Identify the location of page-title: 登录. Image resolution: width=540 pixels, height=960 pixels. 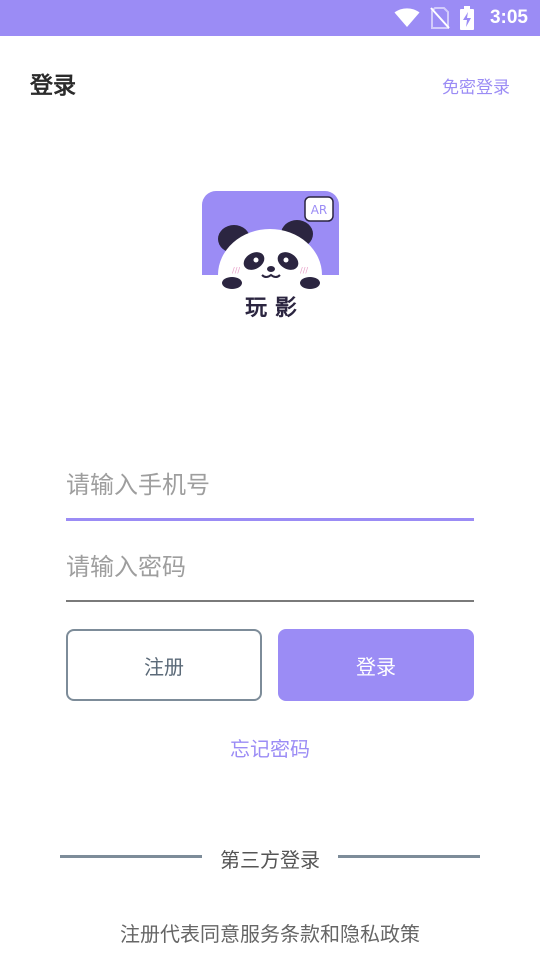
(53, 86).